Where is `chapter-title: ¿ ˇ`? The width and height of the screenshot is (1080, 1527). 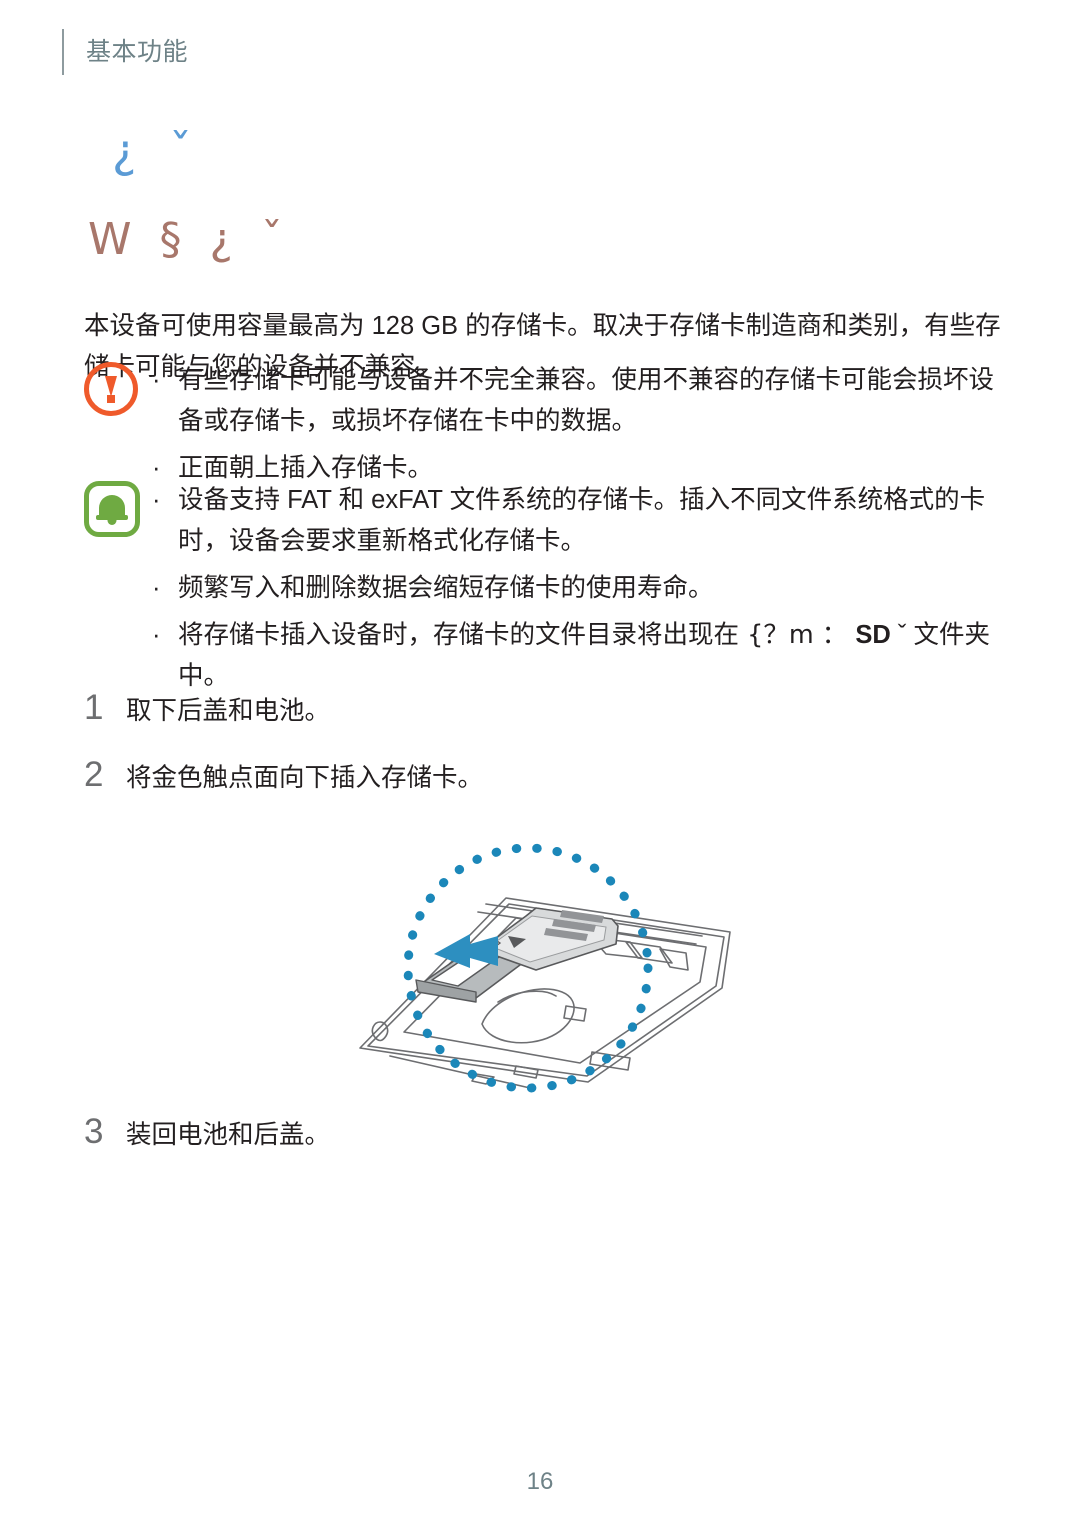
chapter-title: ¿ ˇ is located at coordinates (157, 151).